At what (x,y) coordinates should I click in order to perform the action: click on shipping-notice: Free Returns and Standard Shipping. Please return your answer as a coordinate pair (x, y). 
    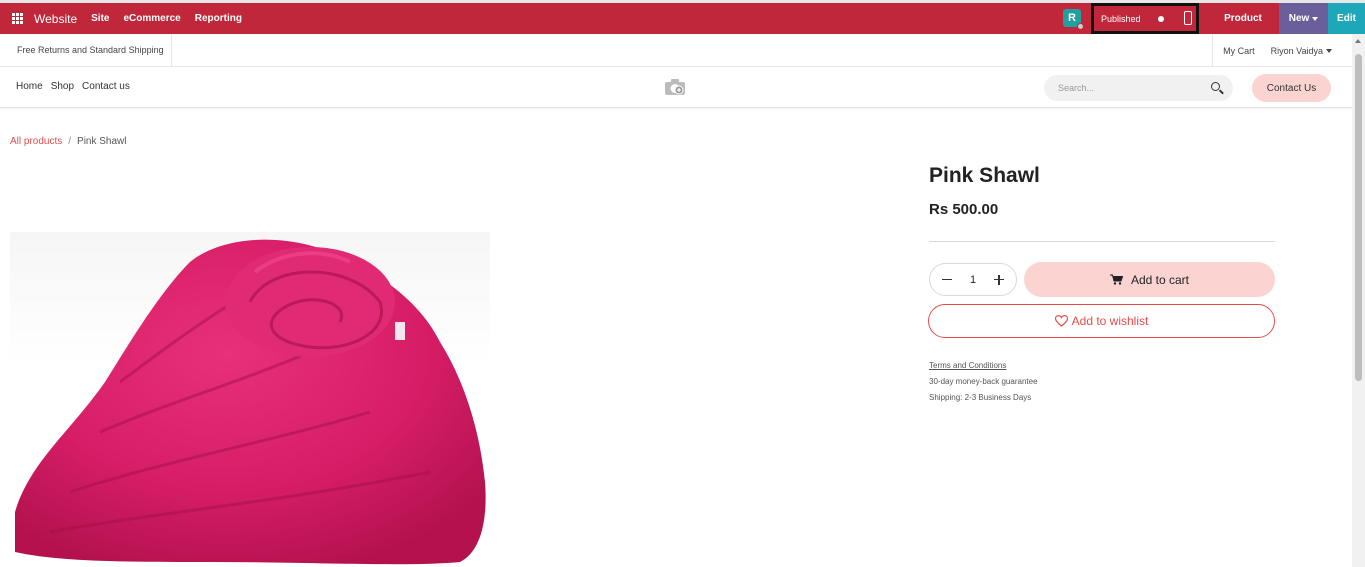
    Looking at the image, I should click on (86, 50).